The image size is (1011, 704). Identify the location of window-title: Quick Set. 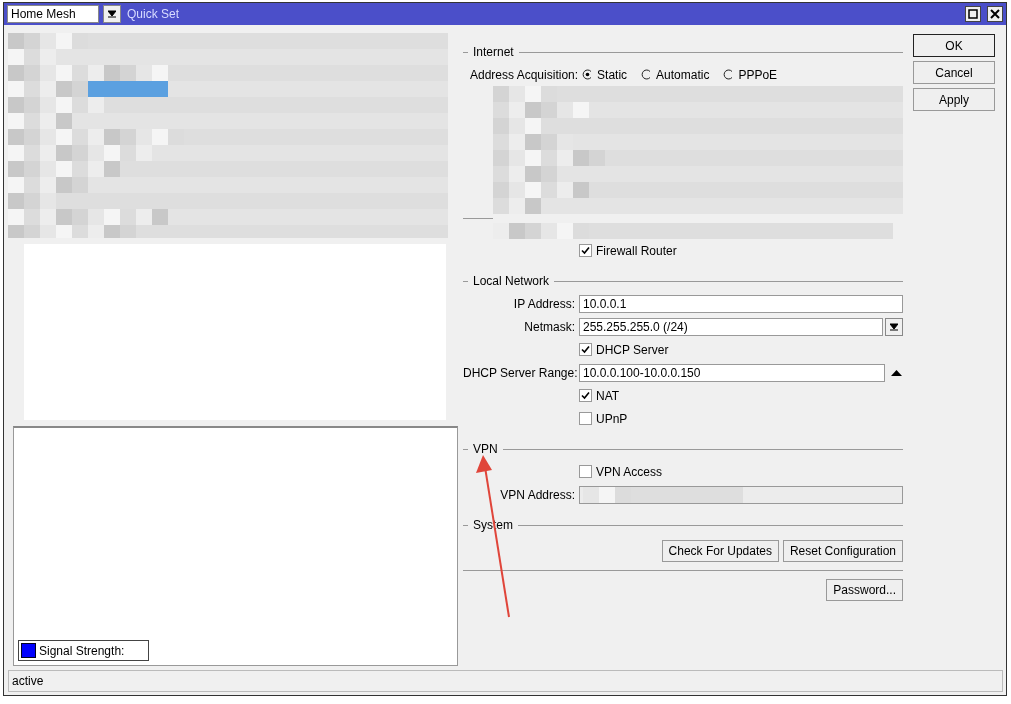
(154, 14).